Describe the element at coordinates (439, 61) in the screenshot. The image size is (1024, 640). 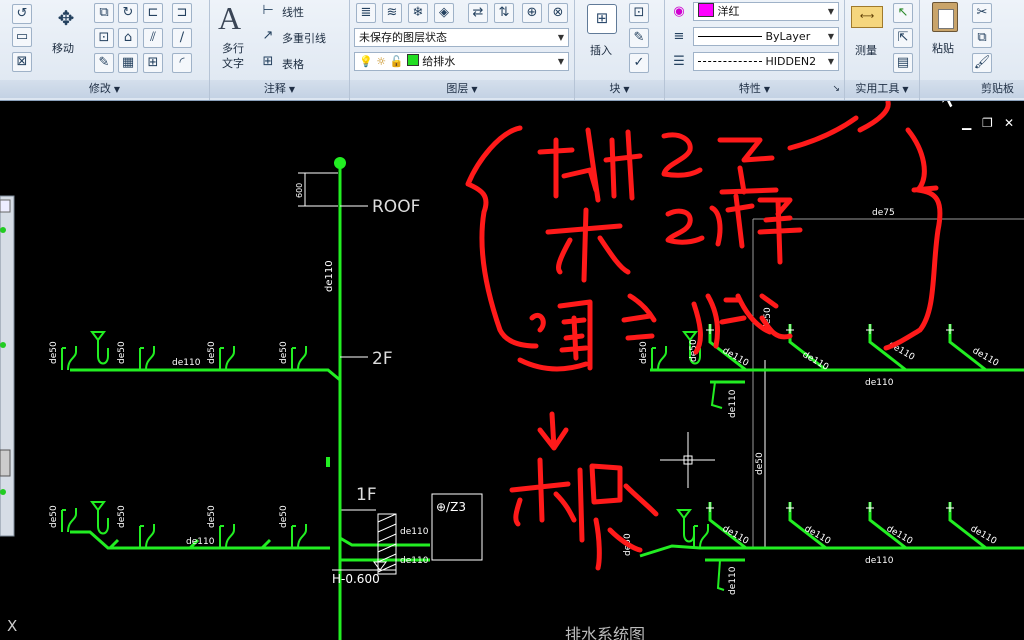
I see `layer-value: 给排水` at that location.